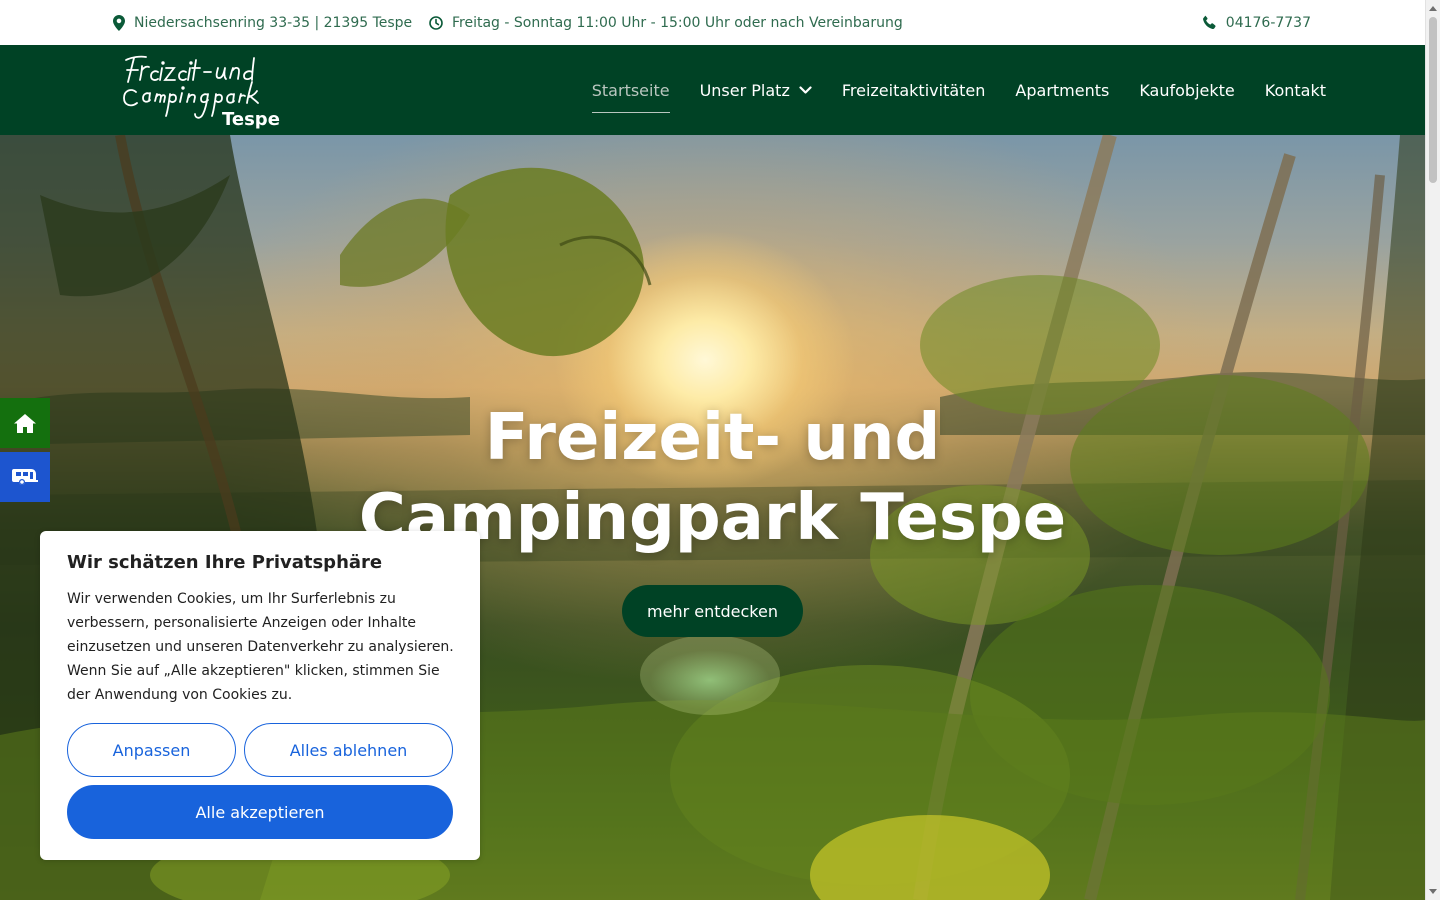 Image resolution: width=1440 pixels, height=900 pixels. What do you see at coordinates (712, 438) in the screenshot?
I see `hero-title-line1: Freizeit- und` at bounding box center [712, 438].